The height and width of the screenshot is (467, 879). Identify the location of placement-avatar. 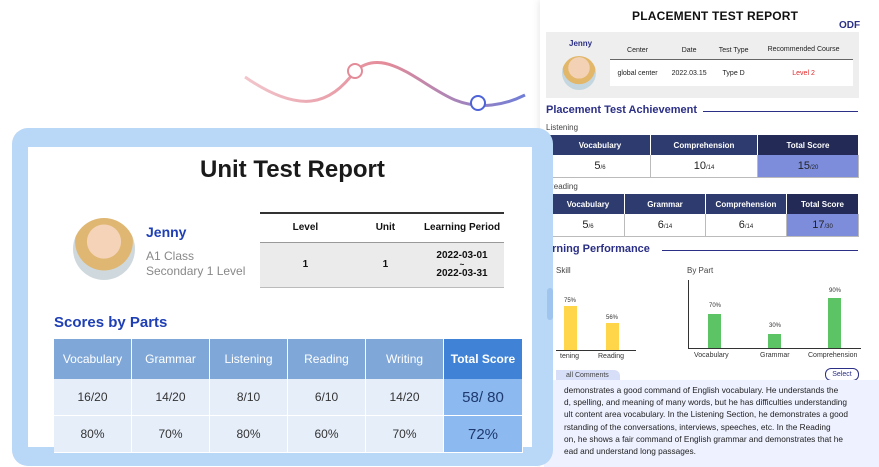
(579, 73).